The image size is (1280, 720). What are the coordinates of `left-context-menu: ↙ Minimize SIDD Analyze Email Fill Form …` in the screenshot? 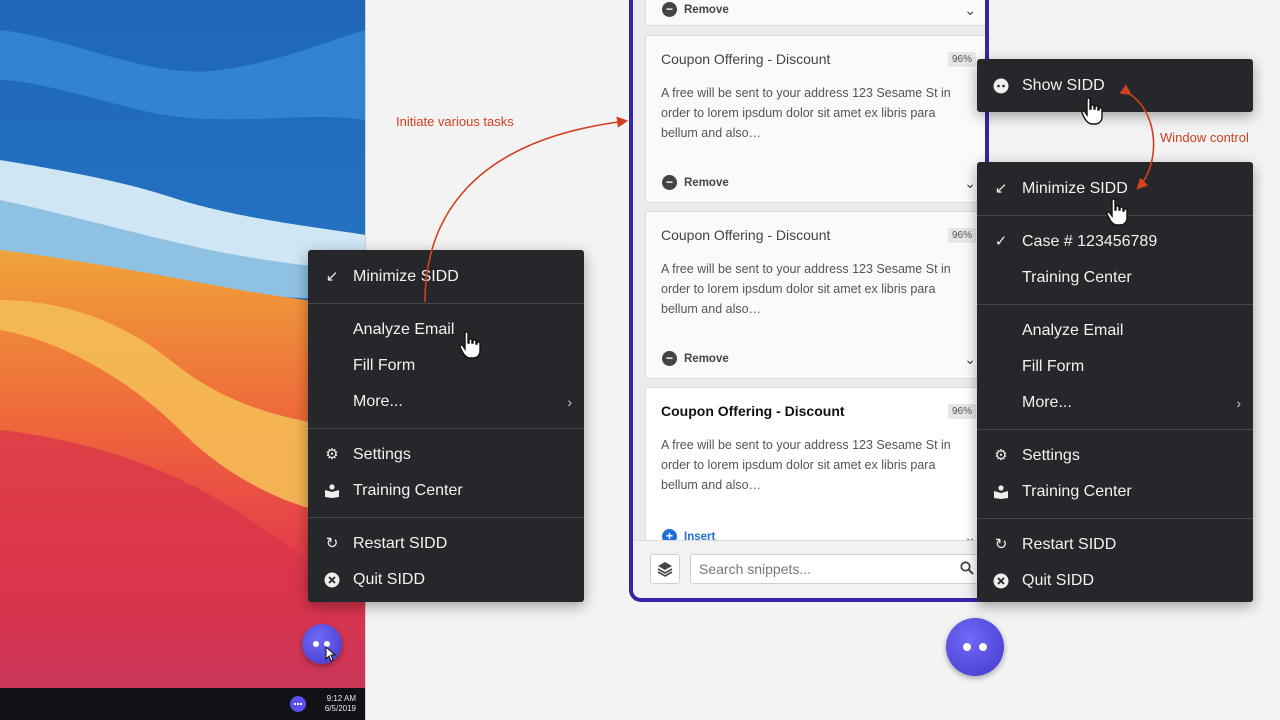 It's located at (446, 426).